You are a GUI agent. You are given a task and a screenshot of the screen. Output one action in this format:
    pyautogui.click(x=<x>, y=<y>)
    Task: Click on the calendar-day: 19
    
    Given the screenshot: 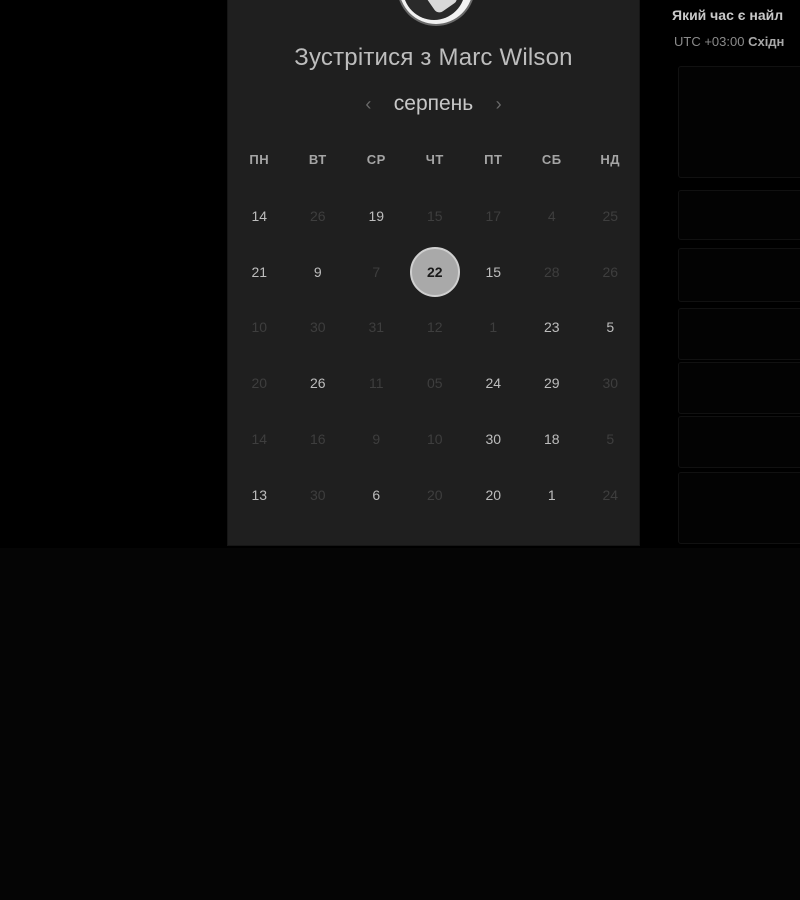 What is the action you would take?
    pyautogui.click(x=376, y=216)
    